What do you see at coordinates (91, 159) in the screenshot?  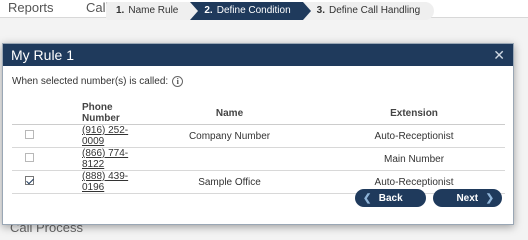 I see `phone-number-cell: (866) 774-8122` at bounding box center [91, 159].